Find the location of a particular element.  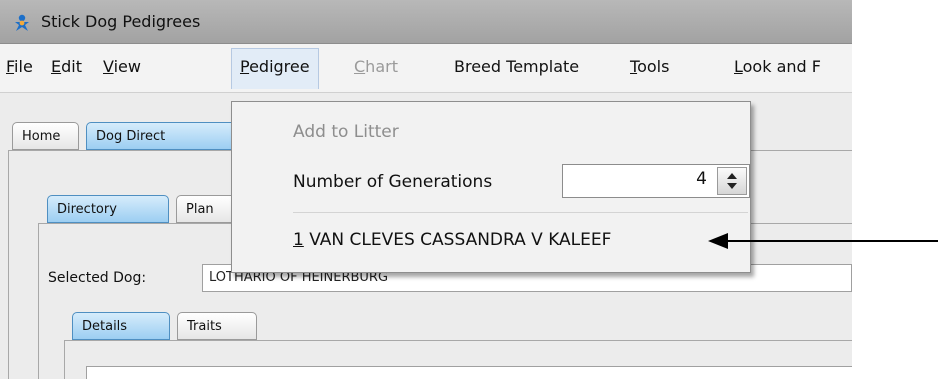

details-content-box is located at coordinates (469, 372).